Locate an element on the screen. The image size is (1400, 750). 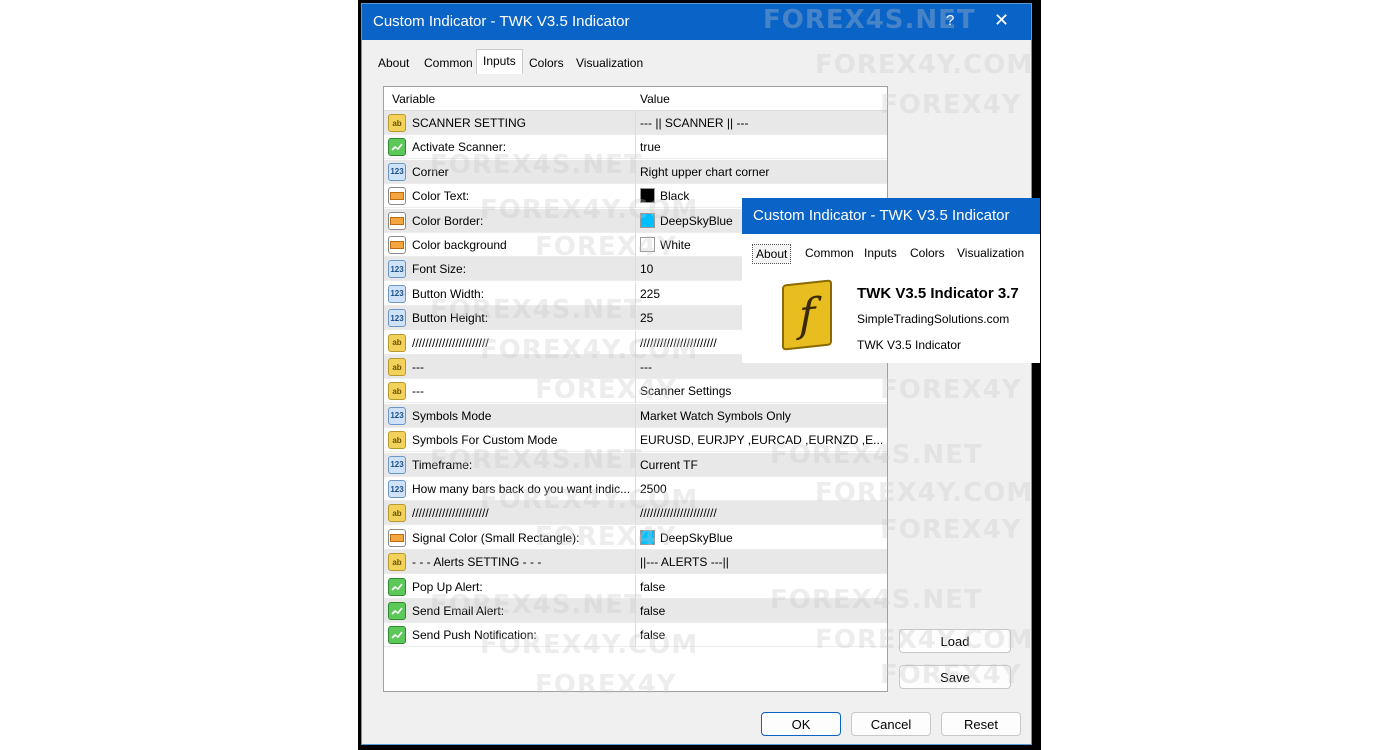
table-row: 123 Timeframe: Current TF is located at coordinates (635, 464).